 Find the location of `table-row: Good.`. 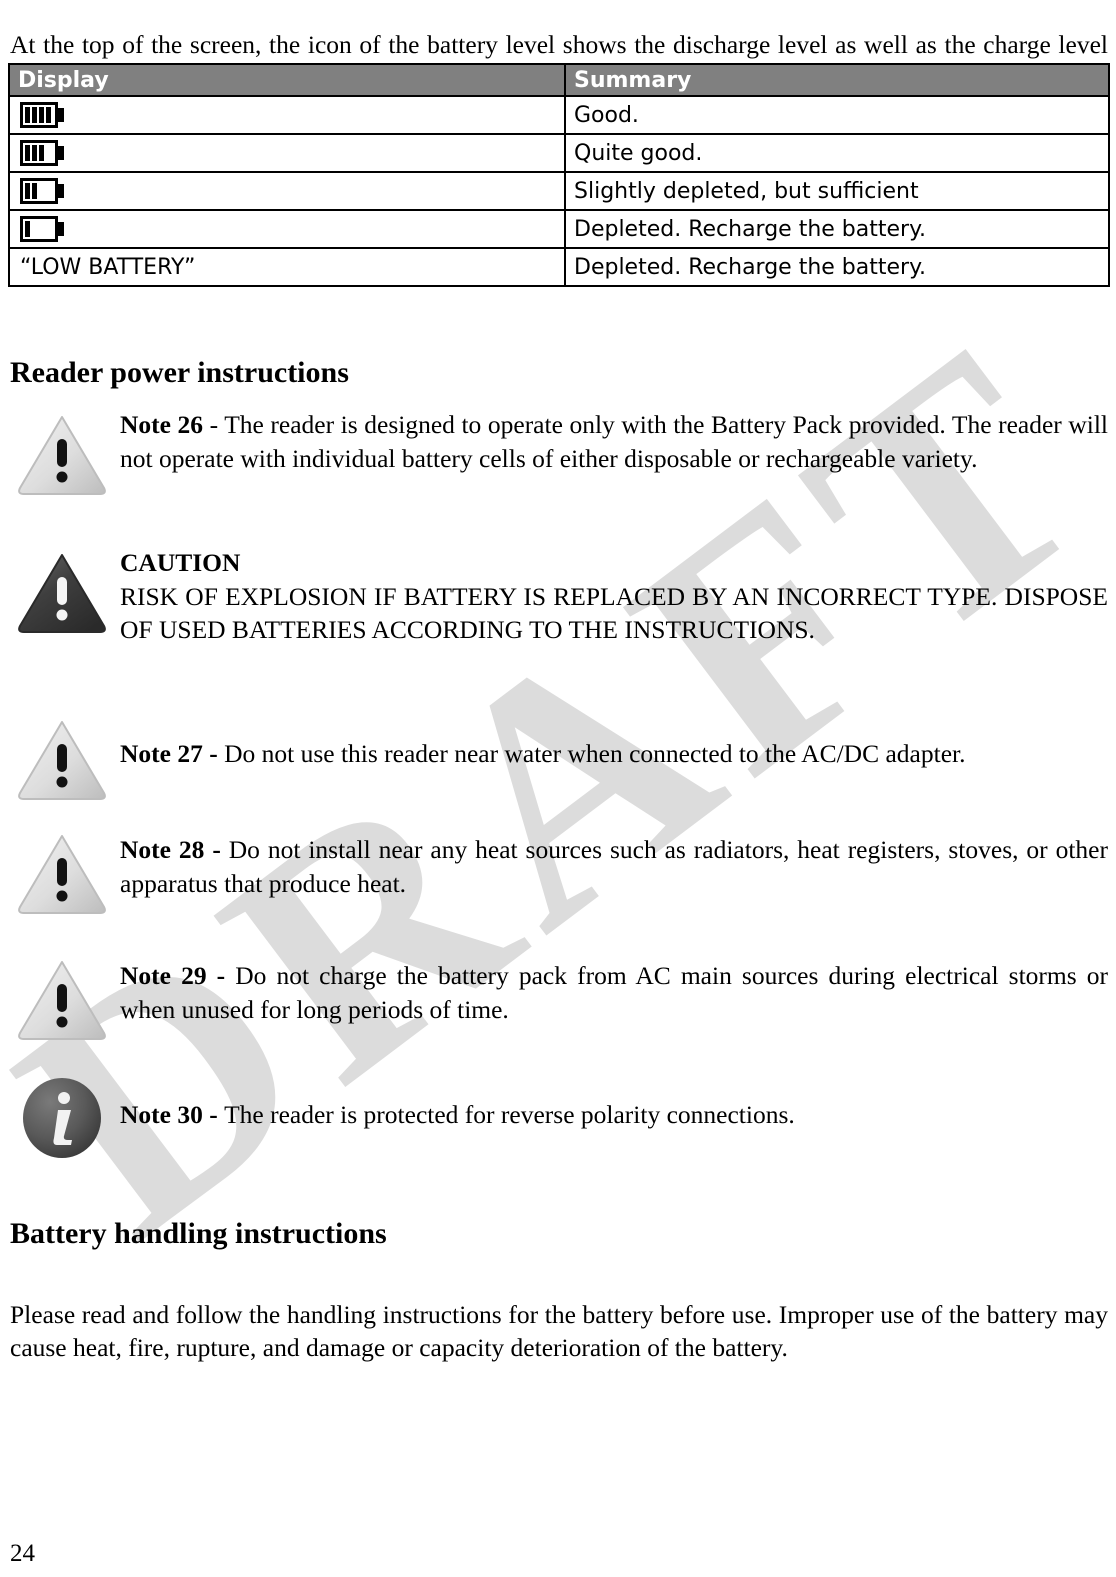

table-row: Good. is located at coordinates (559, 115).